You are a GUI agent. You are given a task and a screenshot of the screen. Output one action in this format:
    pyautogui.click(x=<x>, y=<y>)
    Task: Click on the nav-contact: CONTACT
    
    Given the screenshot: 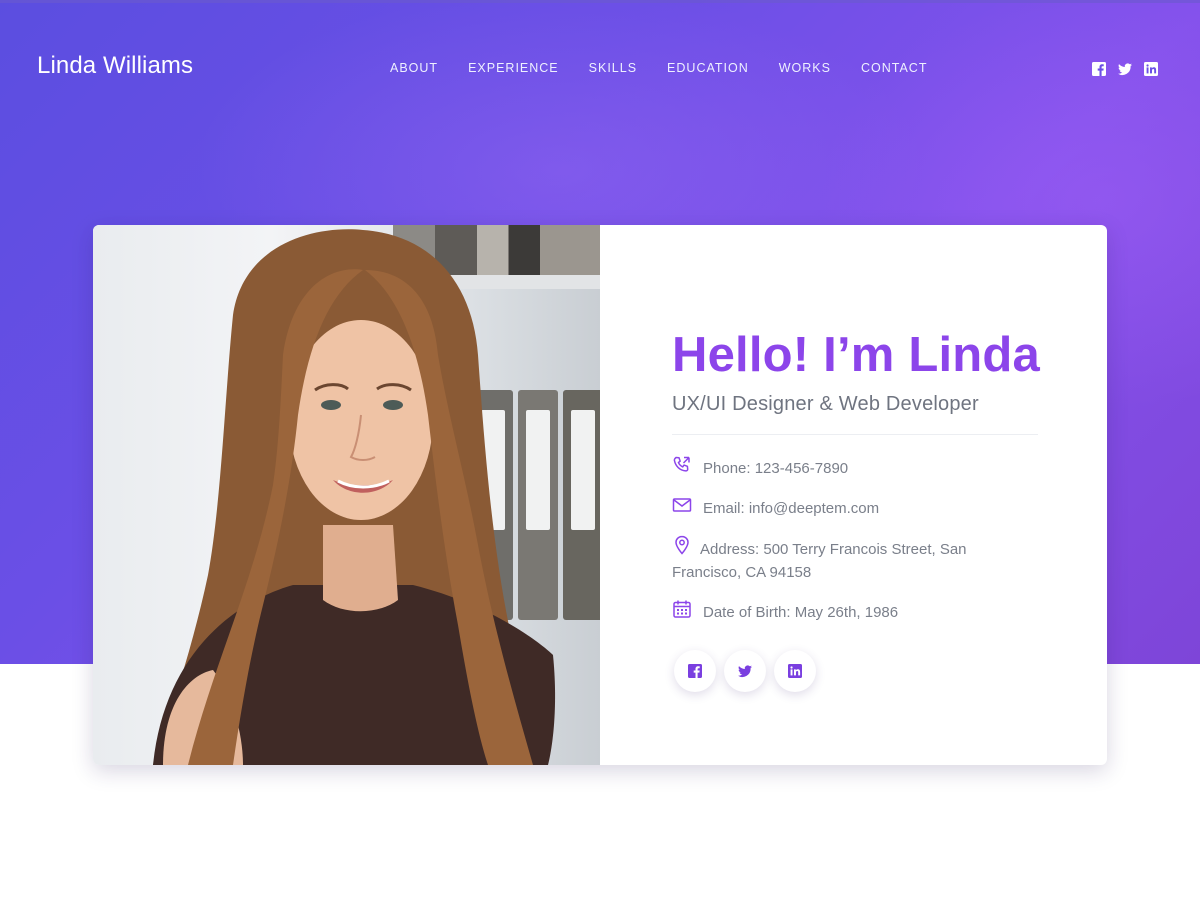 What is the action you would take?
    pyautogui.click(x=894, y=68)
    